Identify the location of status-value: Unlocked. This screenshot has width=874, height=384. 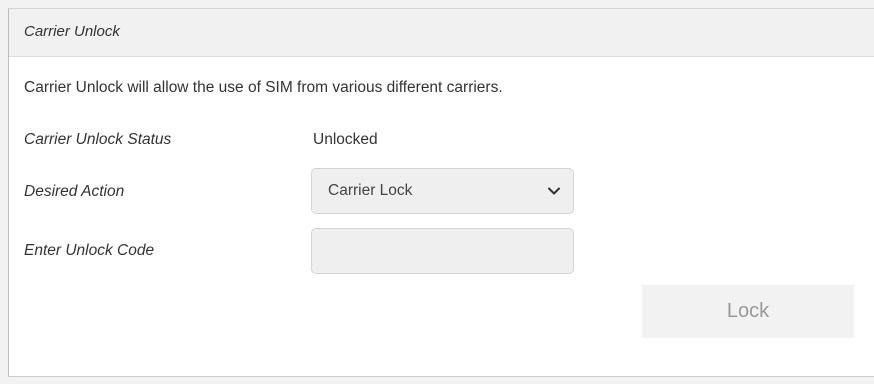
(345, 139).